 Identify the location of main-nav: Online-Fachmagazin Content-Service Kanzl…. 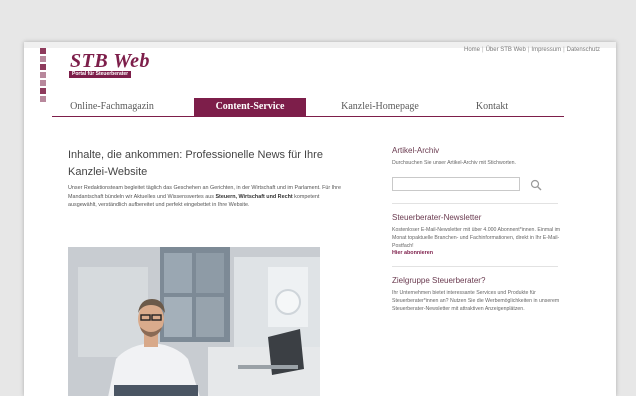
(302, 108).